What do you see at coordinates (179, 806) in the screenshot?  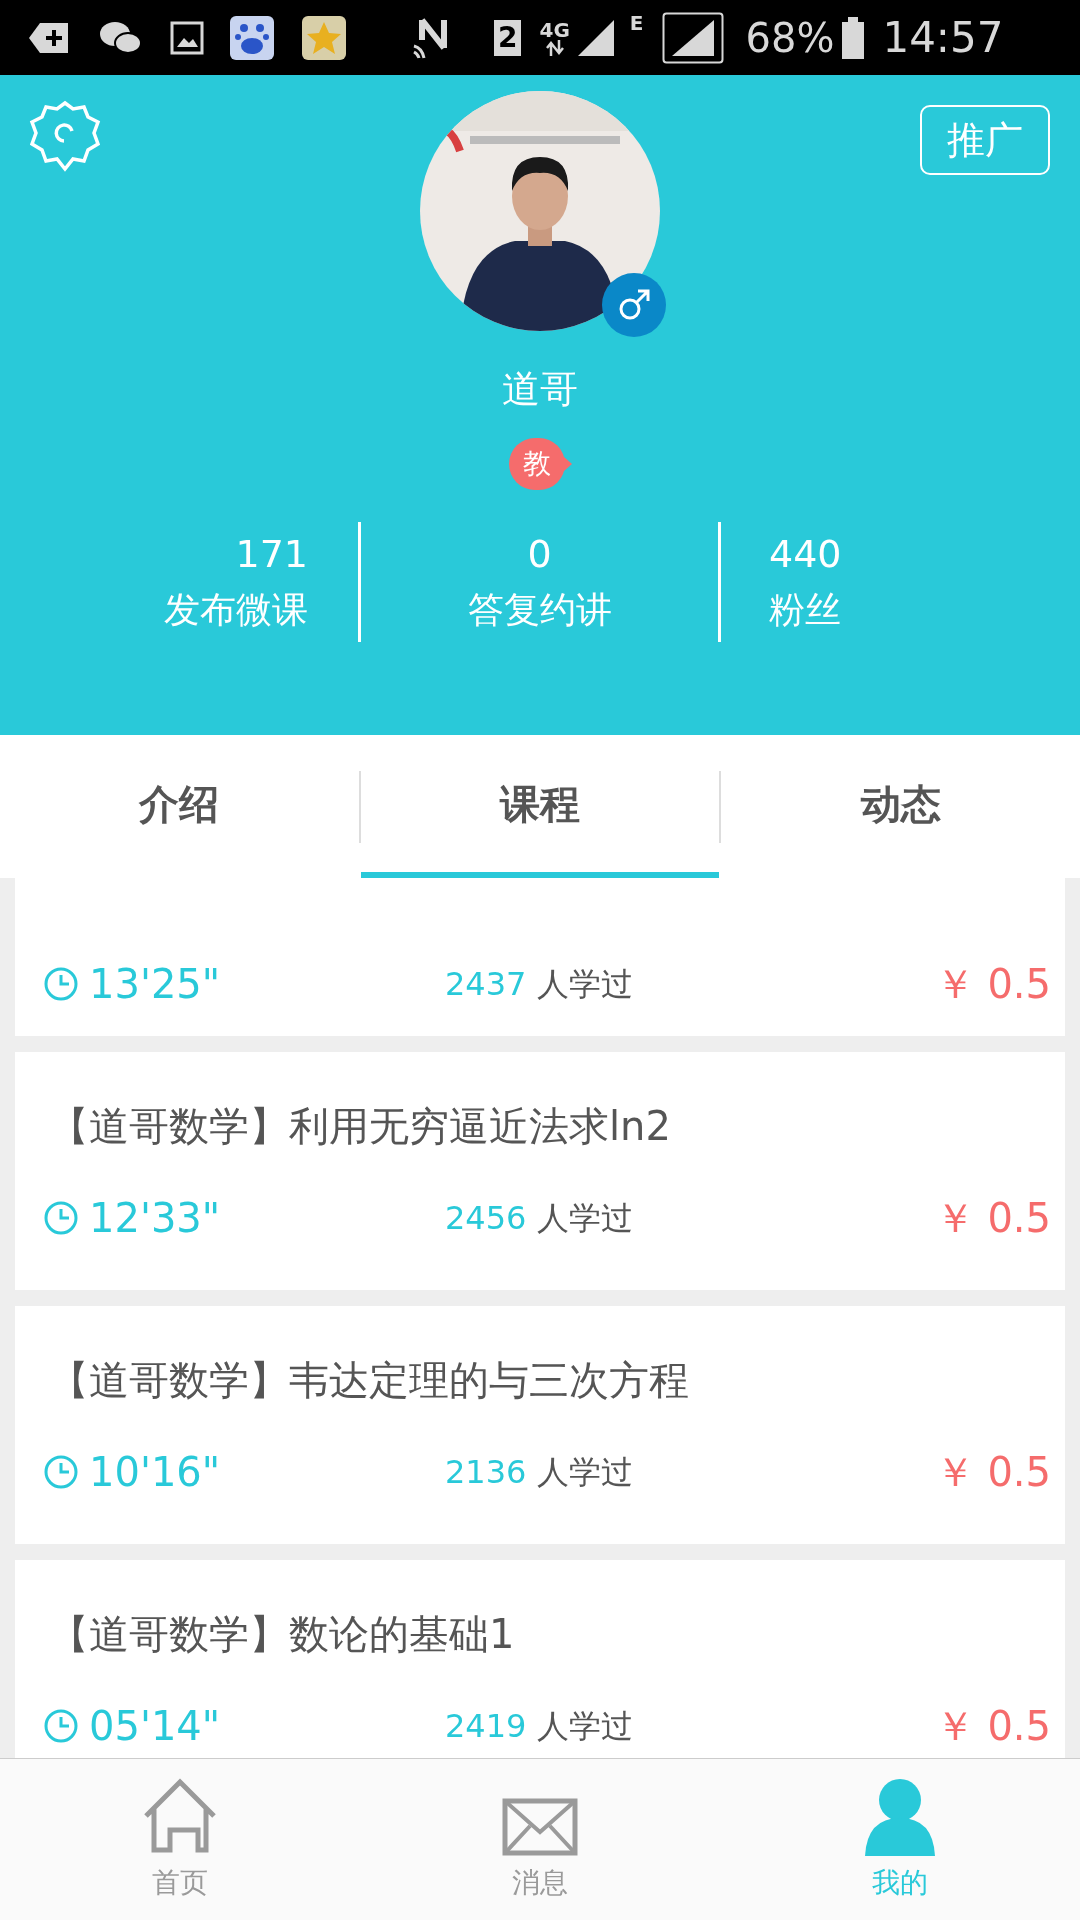 I see `tab: 介绍` at bounding box center [179, 806].